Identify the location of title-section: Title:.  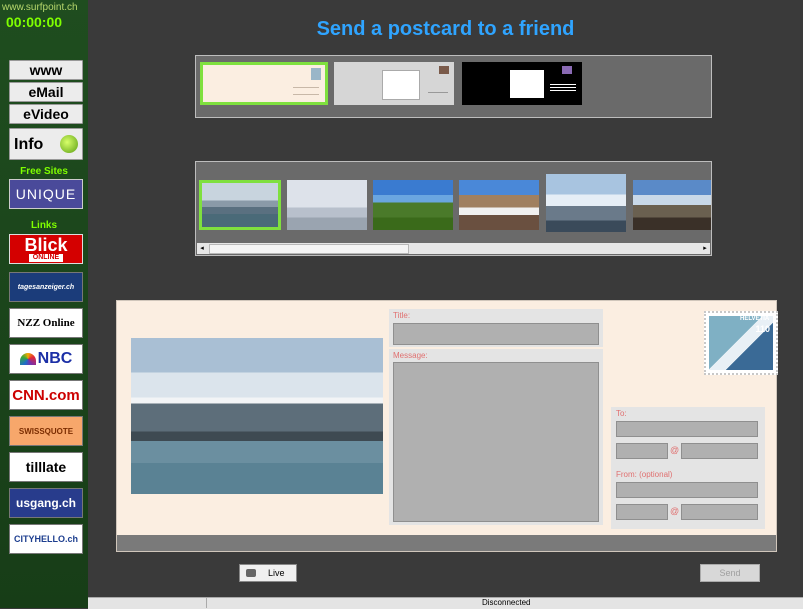
(496, 328).